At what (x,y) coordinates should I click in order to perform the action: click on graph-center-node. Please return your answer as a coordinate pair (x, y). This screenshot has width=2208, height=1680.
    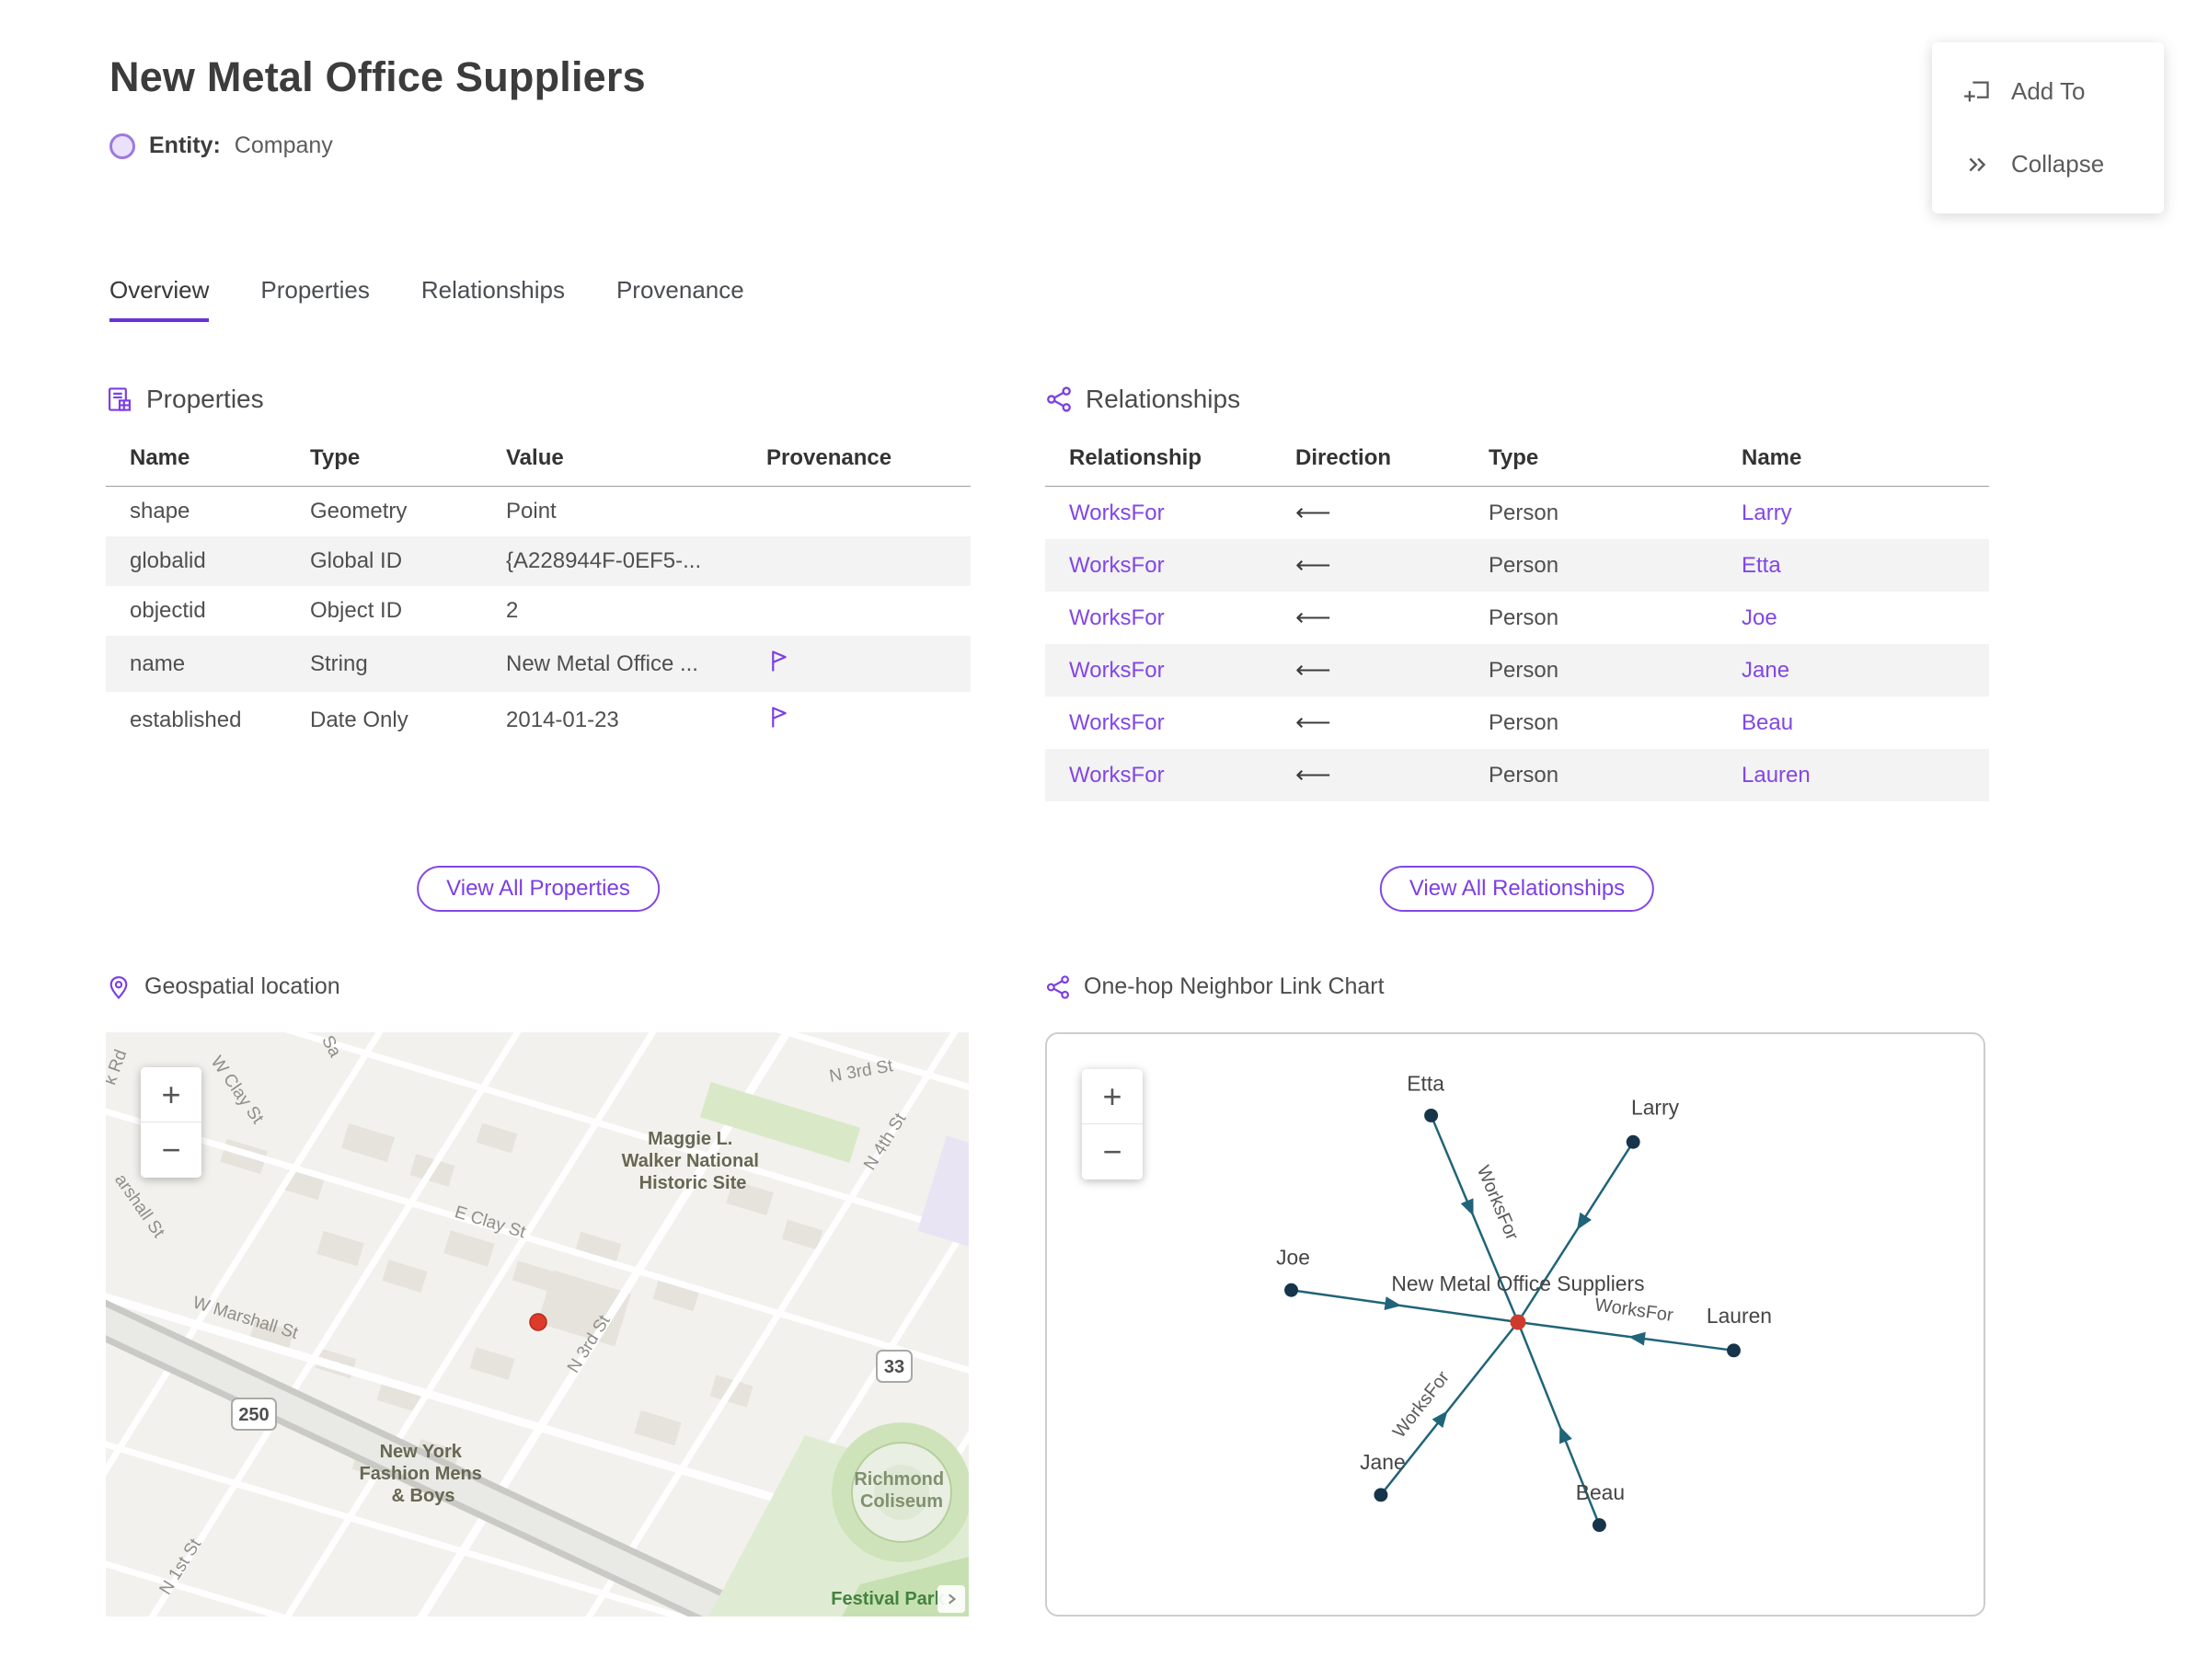
    Looking at the image, I should click on (1518, 1322).